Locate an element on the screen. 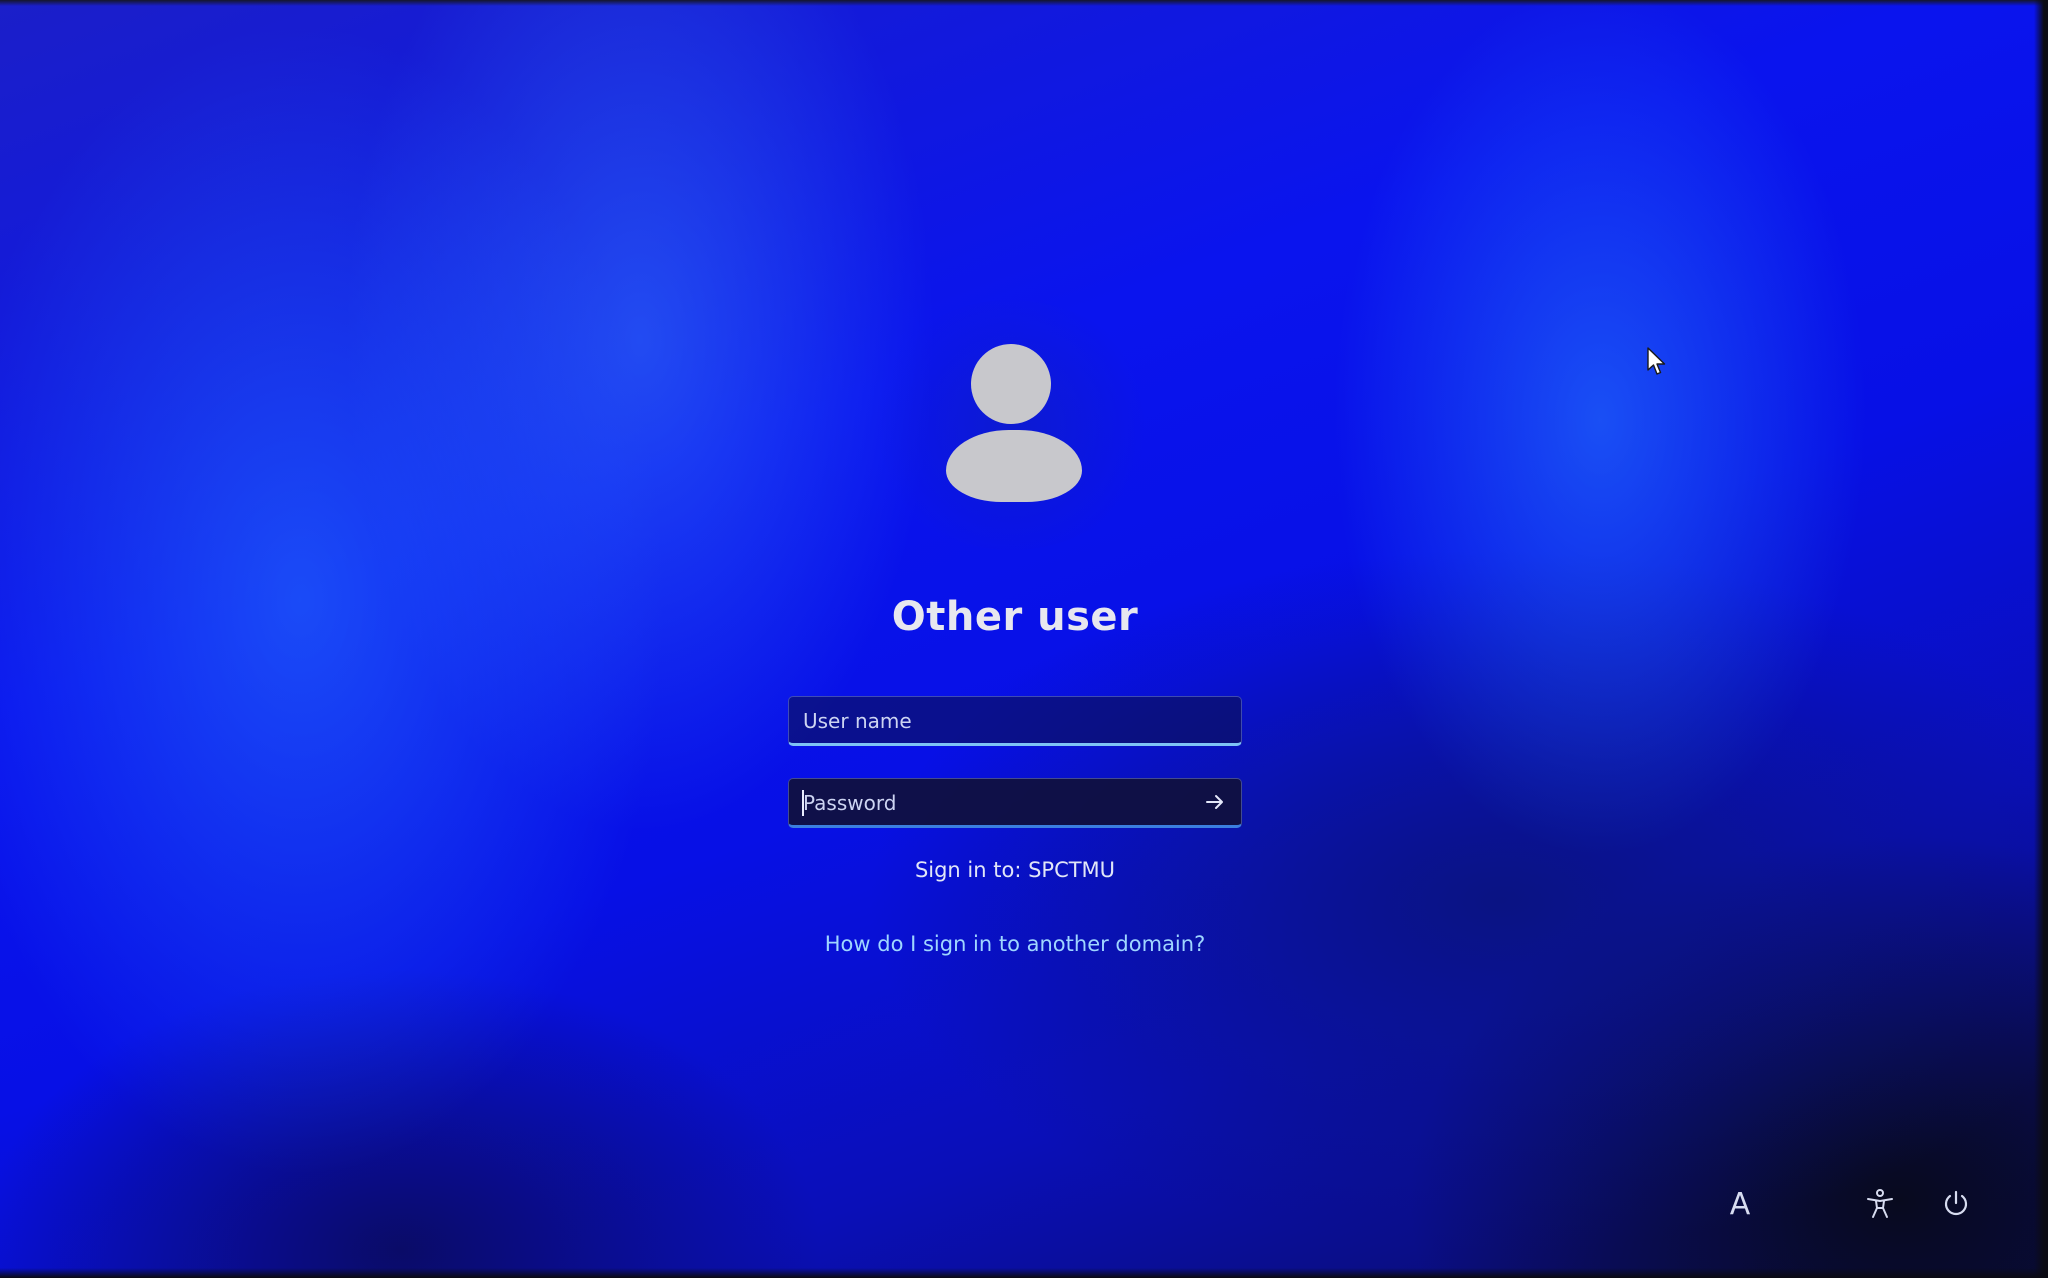 The width and height of the screenshot is (2048, 1278). screen-bezel-top is located at coordinates (1024, 3).